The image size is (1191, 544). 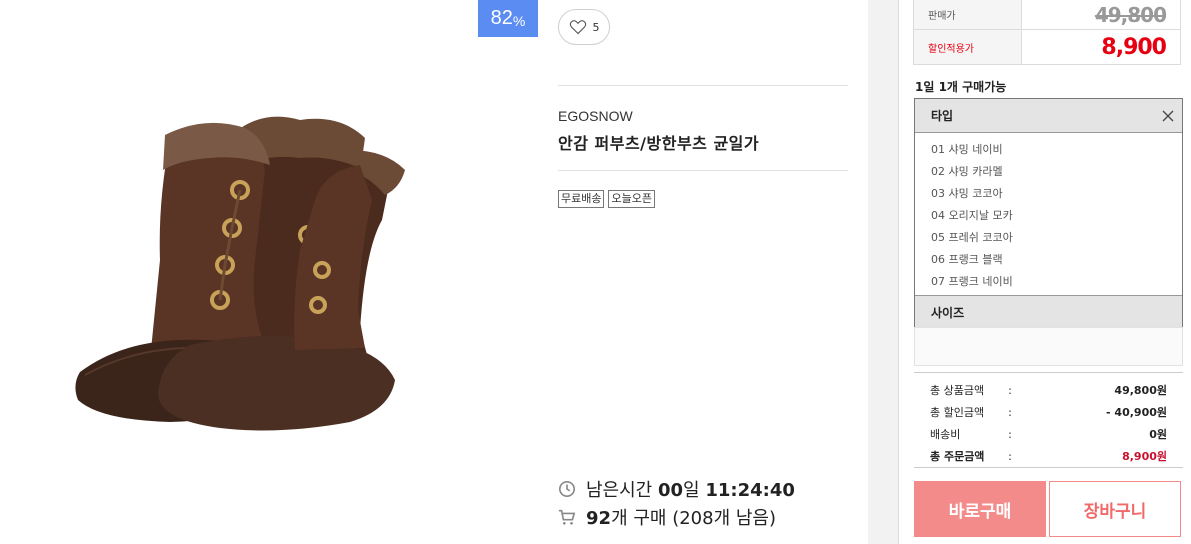 I want to click on selected-options-area, so click(x=1048, y=346).